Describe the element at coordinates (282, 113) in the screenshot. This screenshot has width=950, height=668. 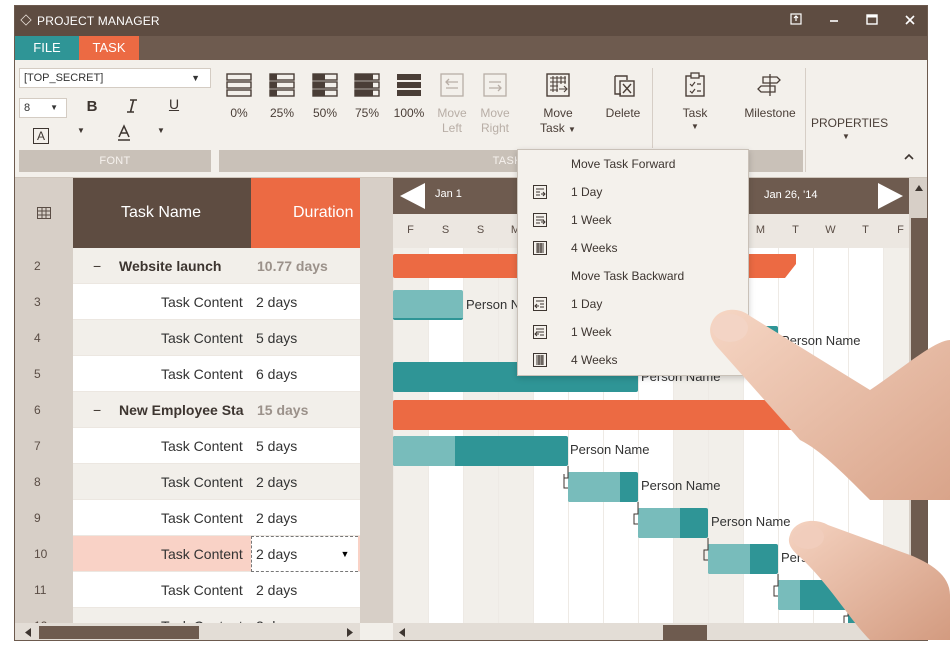
I see `percent-25-label: 25%` at that location.